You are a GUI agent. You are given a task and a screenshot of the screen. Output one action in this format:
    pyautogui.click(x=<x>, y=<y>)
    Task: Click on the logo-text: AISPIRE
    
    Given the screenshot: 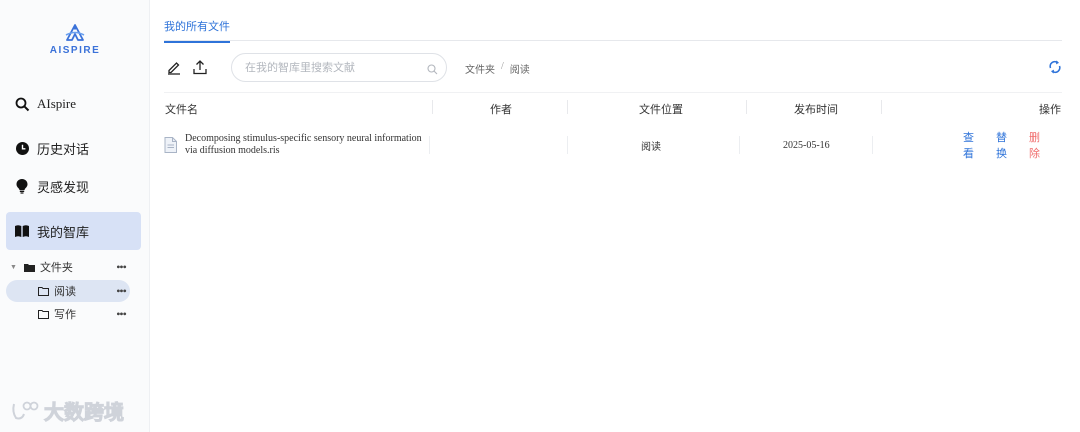 What is the action you would take?
    pyautogui.click(x=75, y=50)
    